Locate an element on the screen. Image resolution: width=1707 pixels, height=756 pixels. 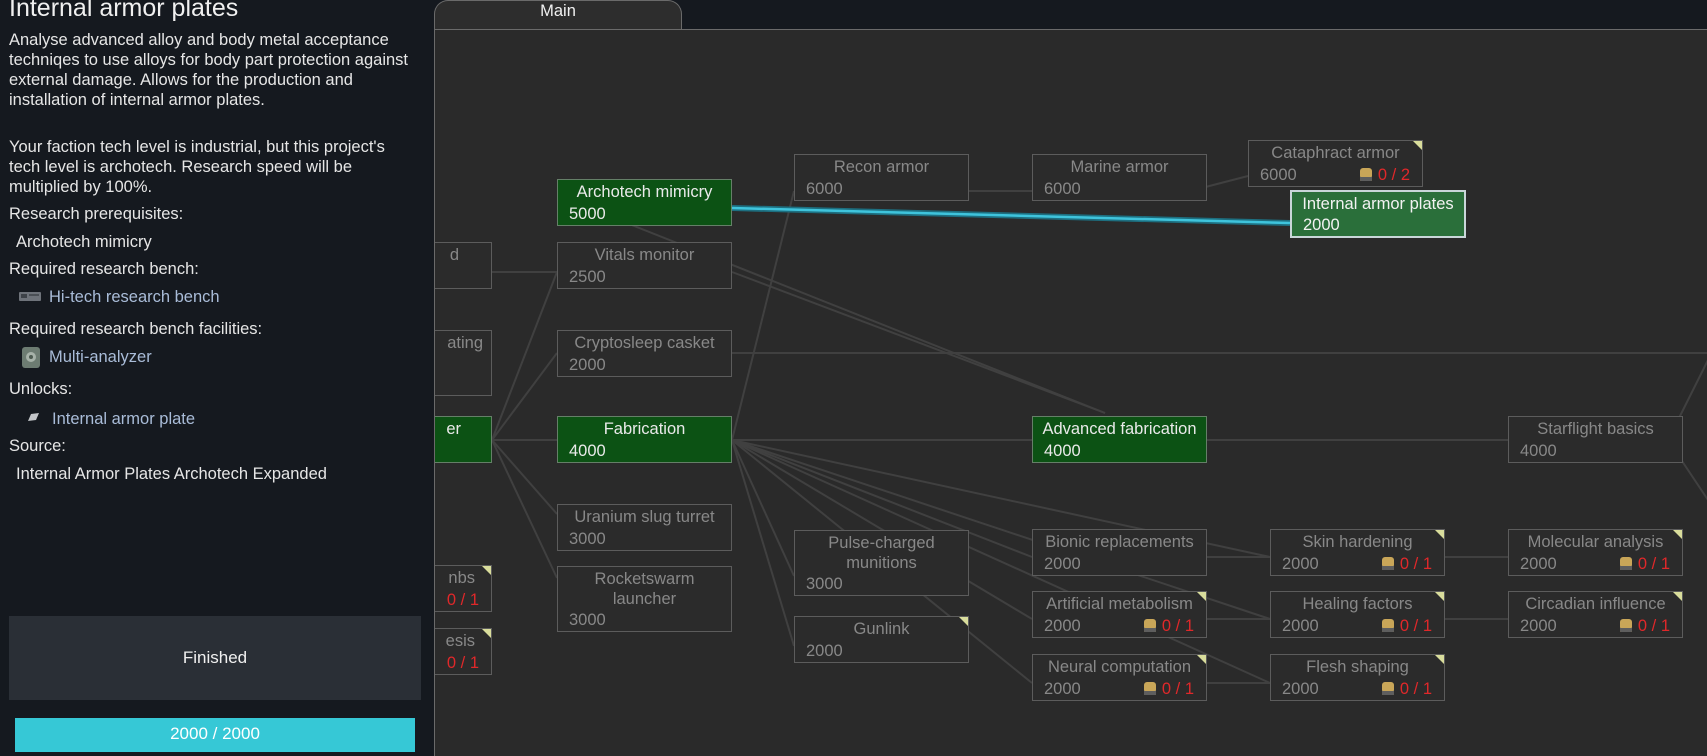
tree-node-healing-factors: Healing factors 2000 0 / 1 is located at coordinates (1357, 614).